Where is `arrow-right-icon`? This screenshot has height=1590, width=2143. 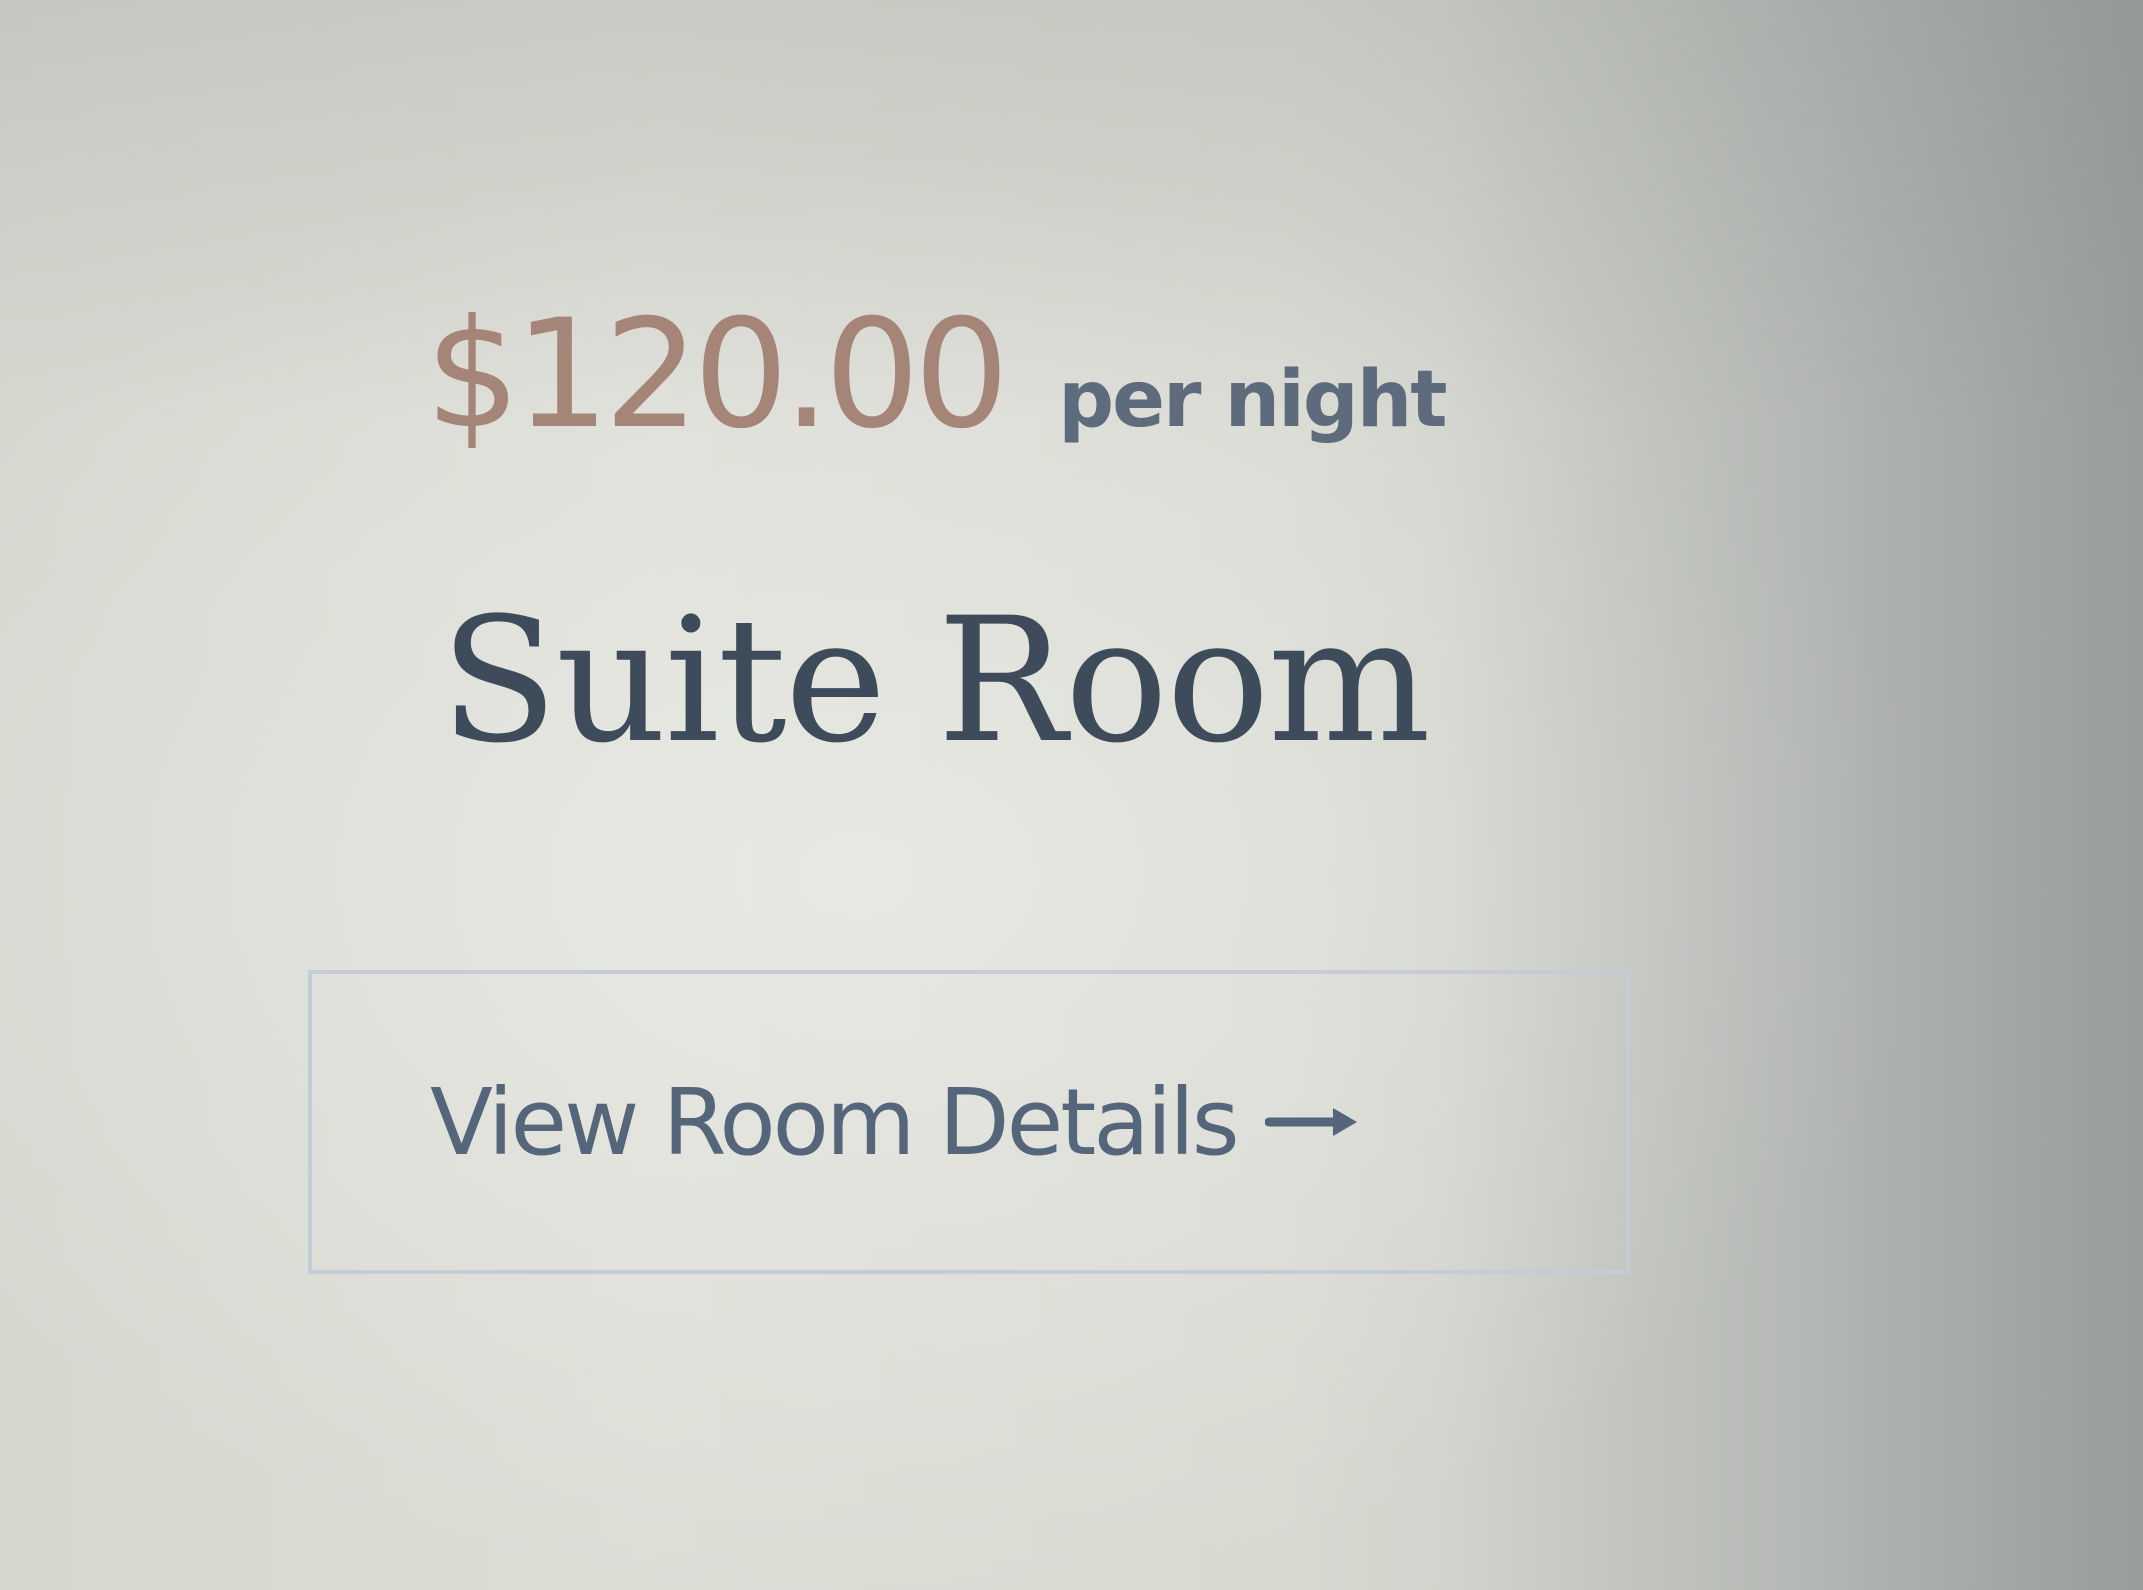
arrow-right-icon is located at coordinates (1312, 1122).